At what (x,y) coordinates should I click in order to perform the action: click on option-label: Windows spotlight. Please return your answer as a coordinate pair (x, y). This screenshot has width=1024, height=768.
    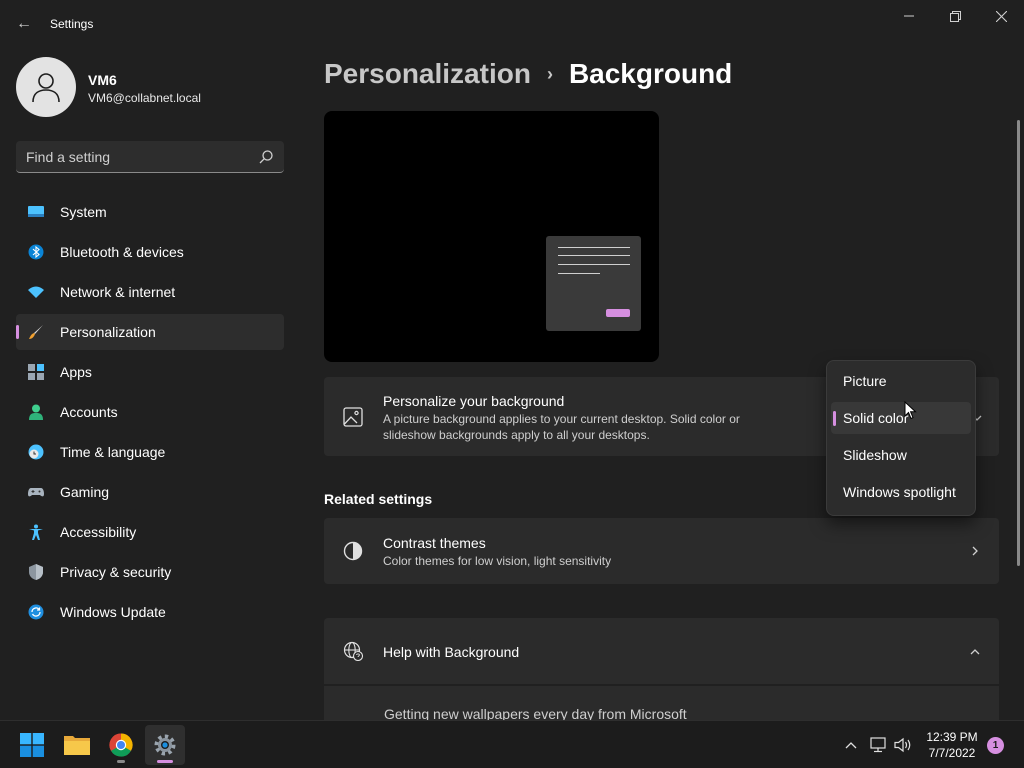
    Looking at the image, I should click on (899, 492).